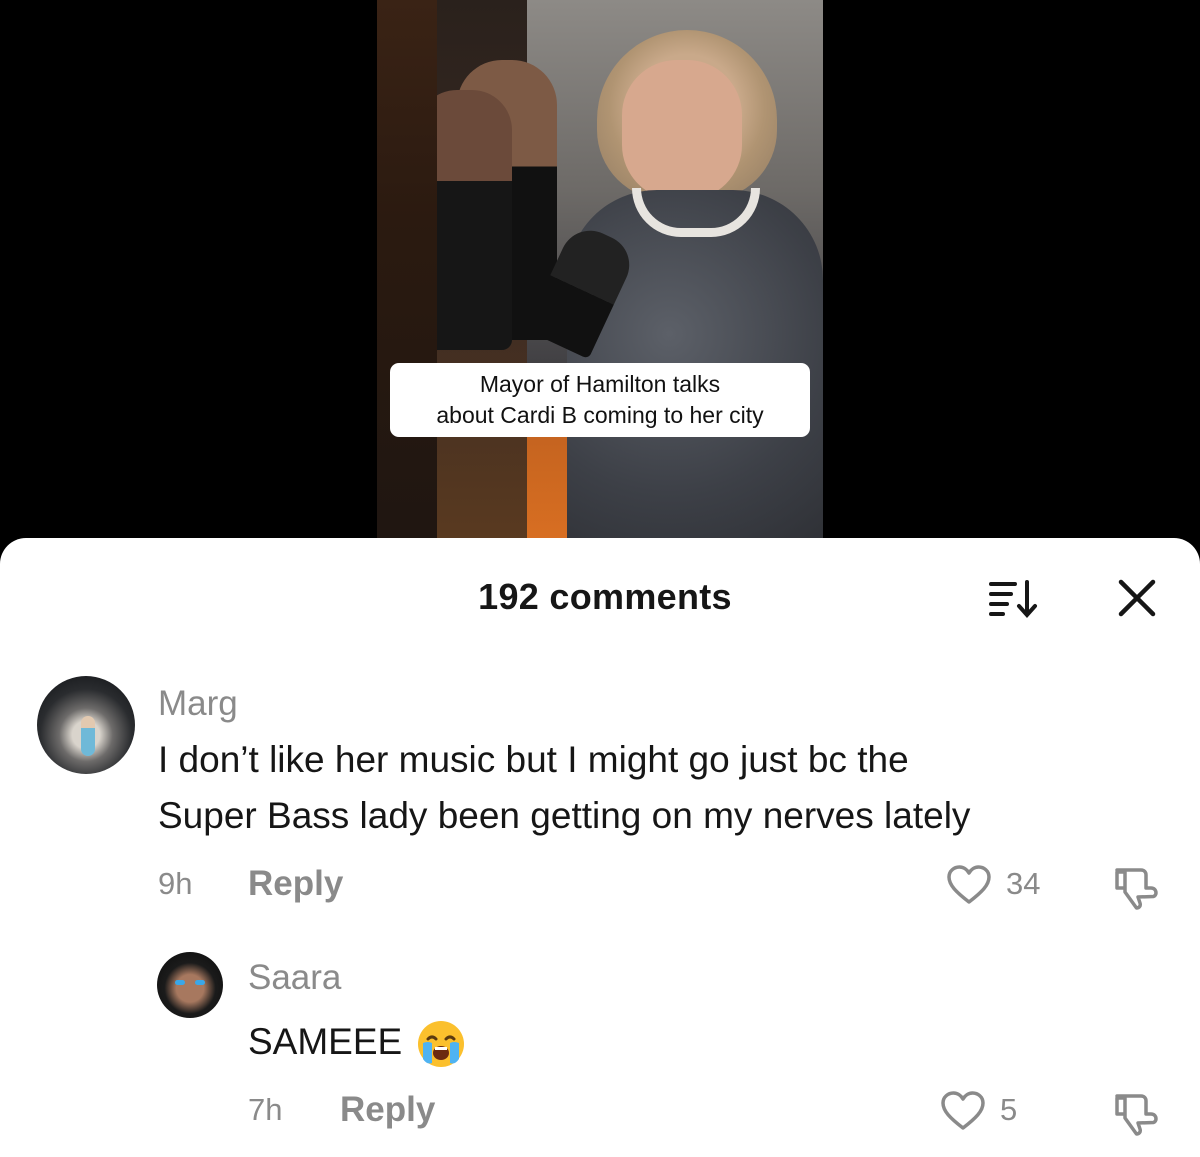 This screenshot has width=1200, height=1157. I want to click on comment-text: SAMEEE, so click(357, 1042).